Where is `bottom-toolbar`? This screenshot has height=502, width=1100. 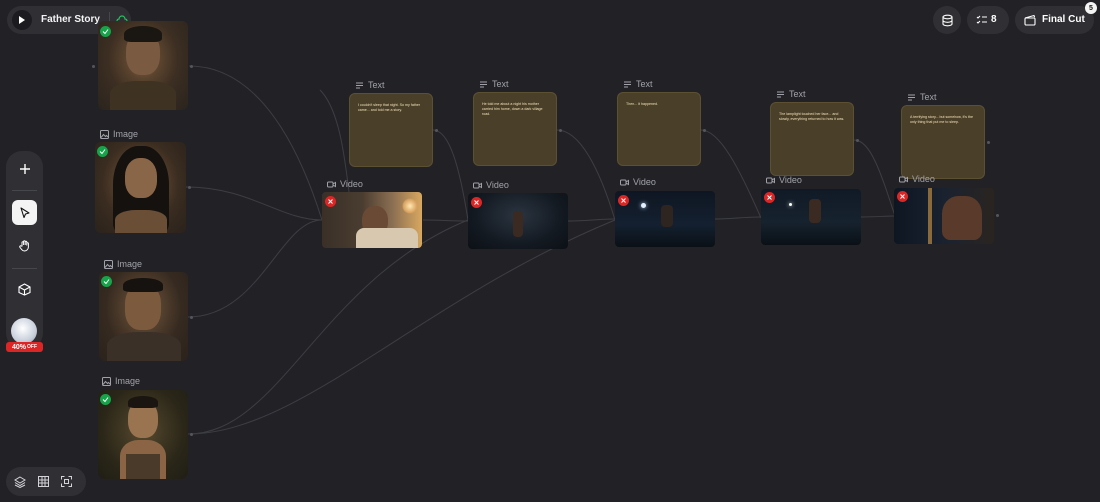 bottom-toolbar is located at coordinates (46, 481).